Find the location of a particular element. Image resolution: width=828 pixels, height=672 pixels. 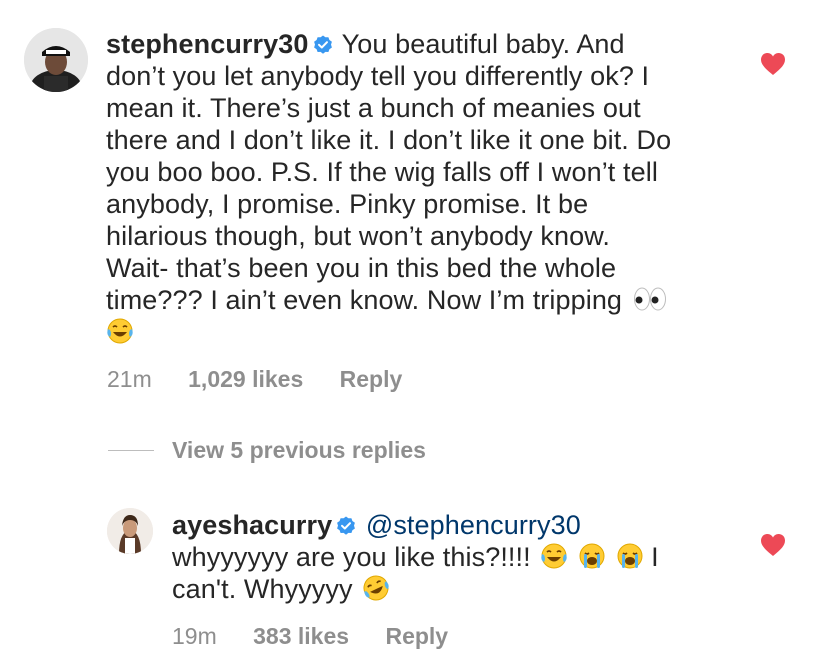

reply-timestamp: 19m is located at coordinates (194, 636).